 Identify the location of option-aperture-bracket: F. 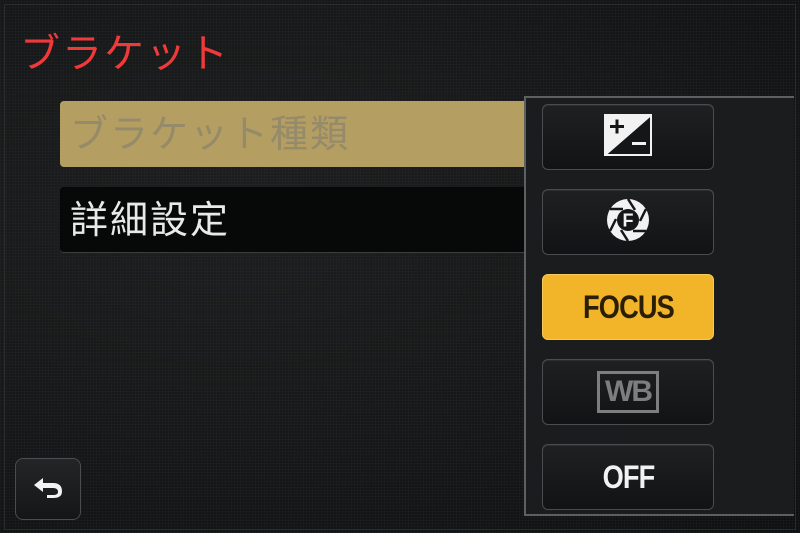
(628, 222).